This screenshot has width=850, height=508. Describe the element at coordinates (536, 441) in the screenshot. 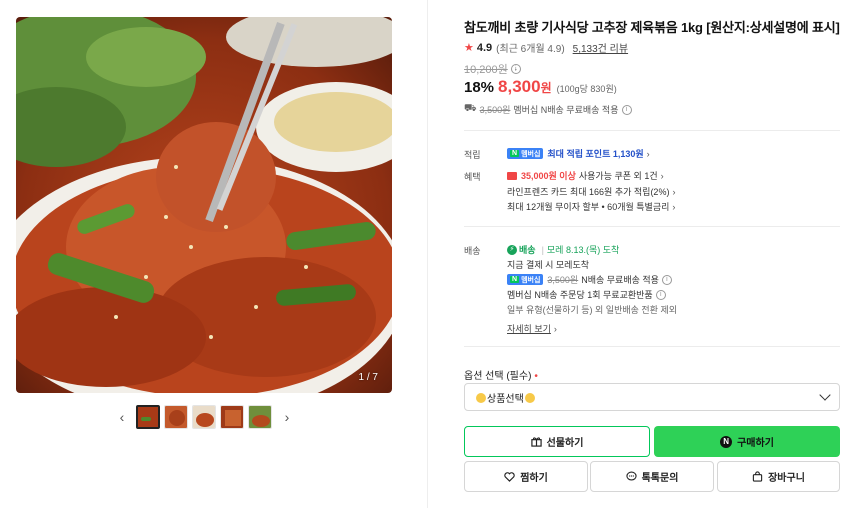

I see `gift-icon` at that location.